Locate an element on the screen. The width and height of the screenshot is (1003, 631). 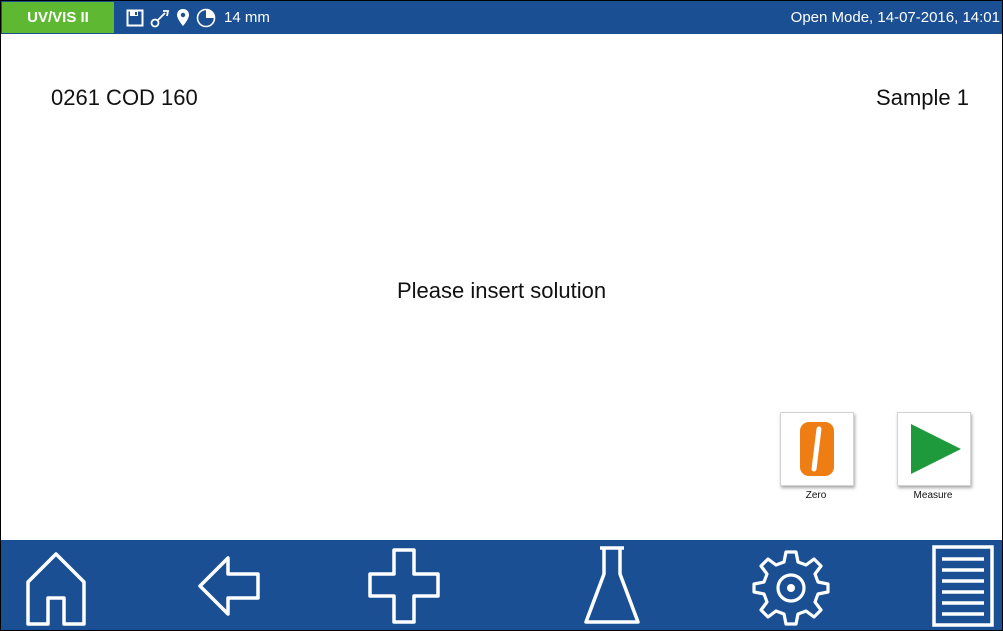
status-icons: 14 mm is located at coordinates (198, 17).